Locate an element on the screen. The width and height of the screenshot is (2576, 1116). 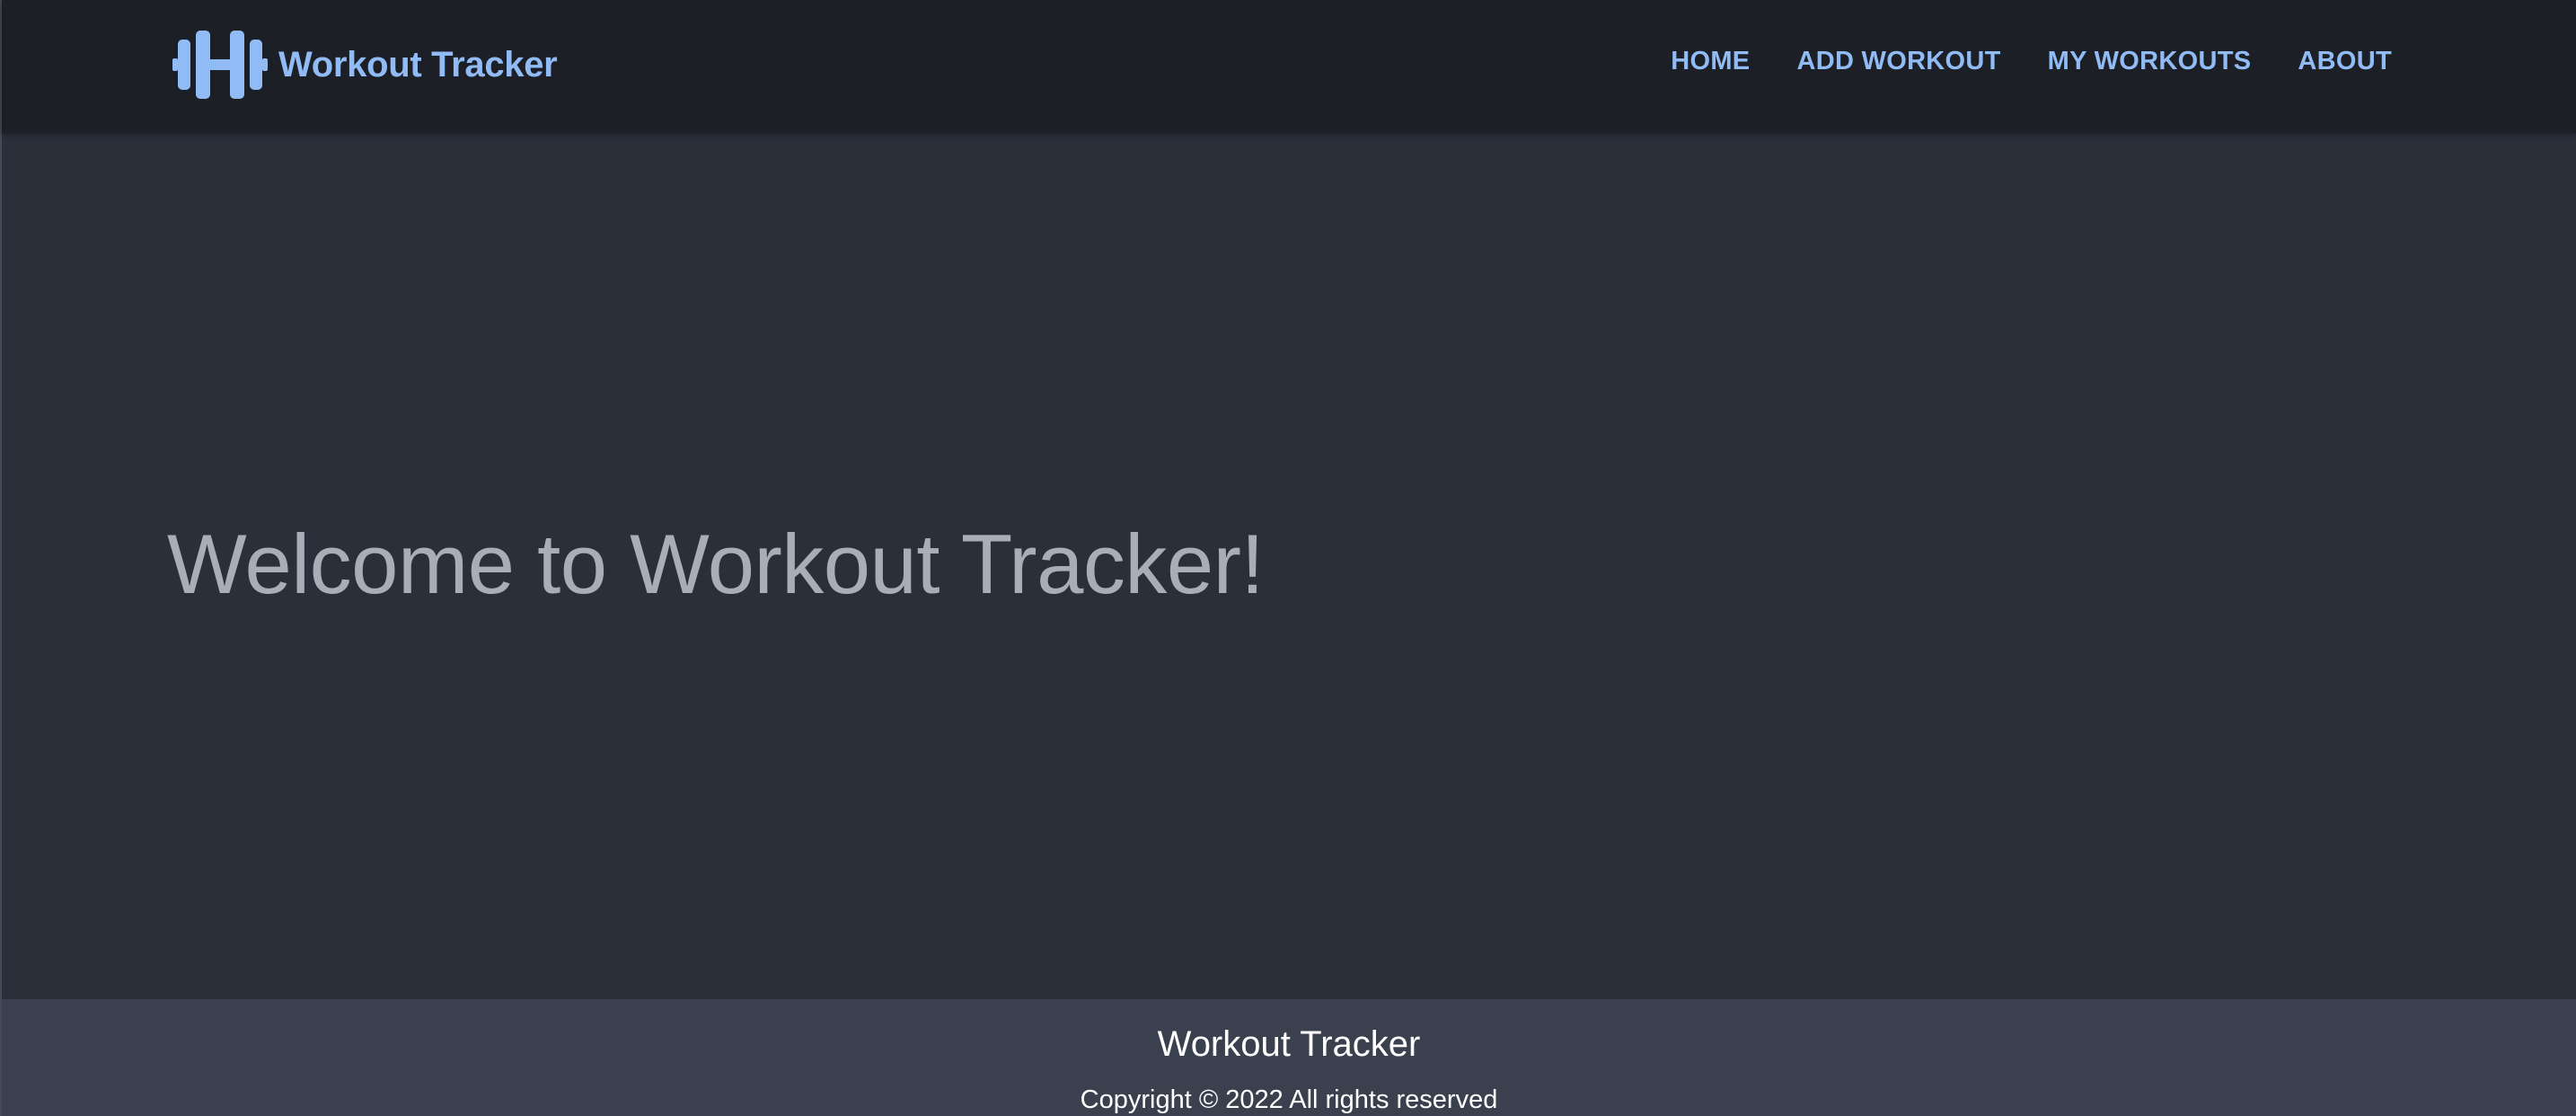
nav-item-add-workout: ADD WORKOUT is located at coordinates (1898, 61).